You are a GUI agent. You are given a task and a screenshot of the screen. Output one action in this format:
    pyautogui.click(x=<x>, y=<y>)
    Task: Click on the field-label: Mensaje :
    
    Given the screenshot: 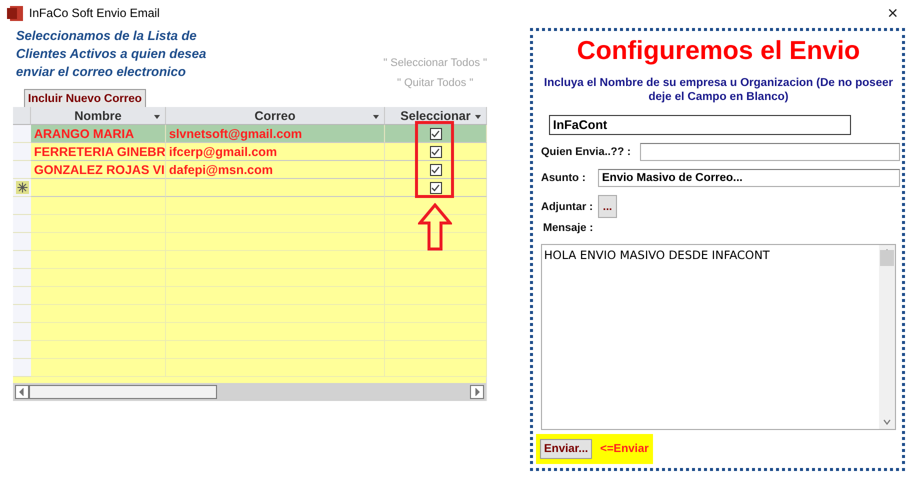 What is the action you would take?
    pyautogui.click(x=568, y=228)
    